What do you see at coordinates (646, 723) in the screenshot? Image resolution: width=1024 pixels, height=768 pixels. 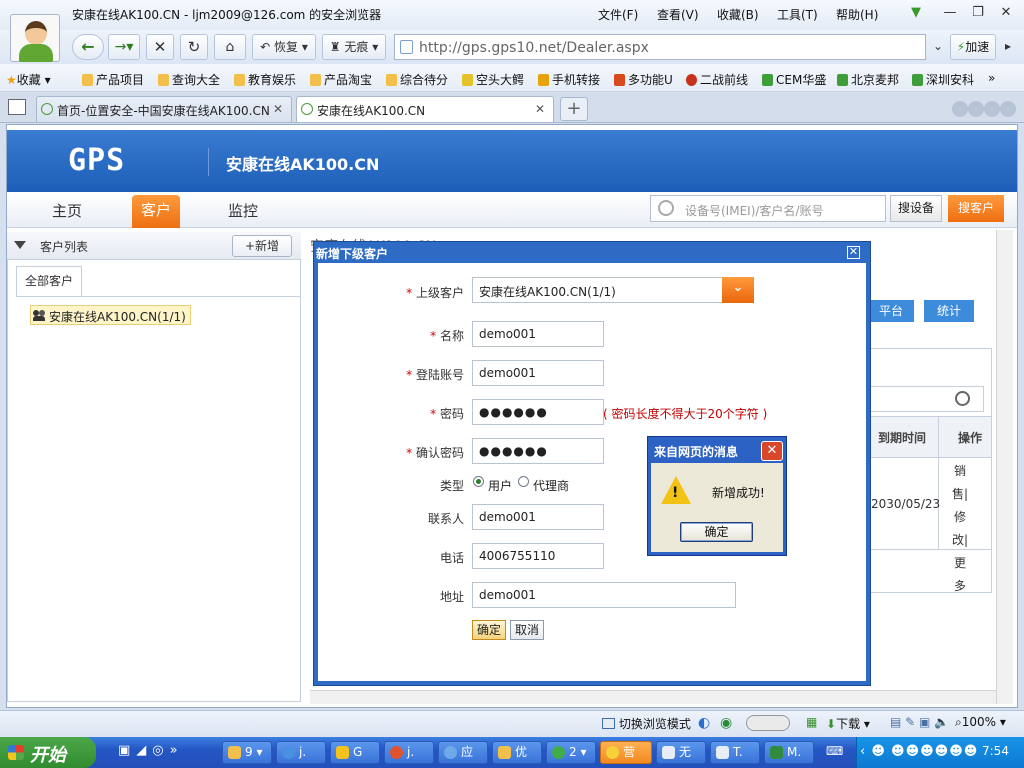 I see `switch-mode-button: 切换浏览模式` at bounding box center [646, 723].